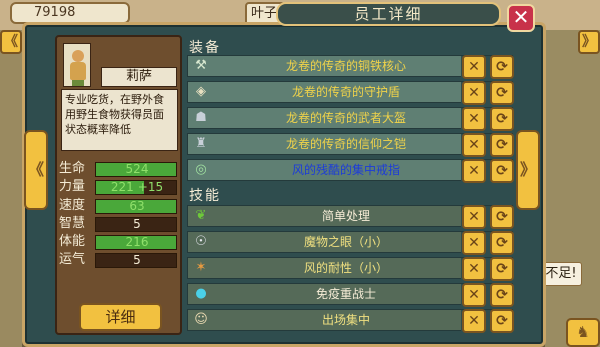  What do you see at coordinates (345, 216) in the screenshot?
I see `skill-name: 简单处理` at bounding box center [345, 216].